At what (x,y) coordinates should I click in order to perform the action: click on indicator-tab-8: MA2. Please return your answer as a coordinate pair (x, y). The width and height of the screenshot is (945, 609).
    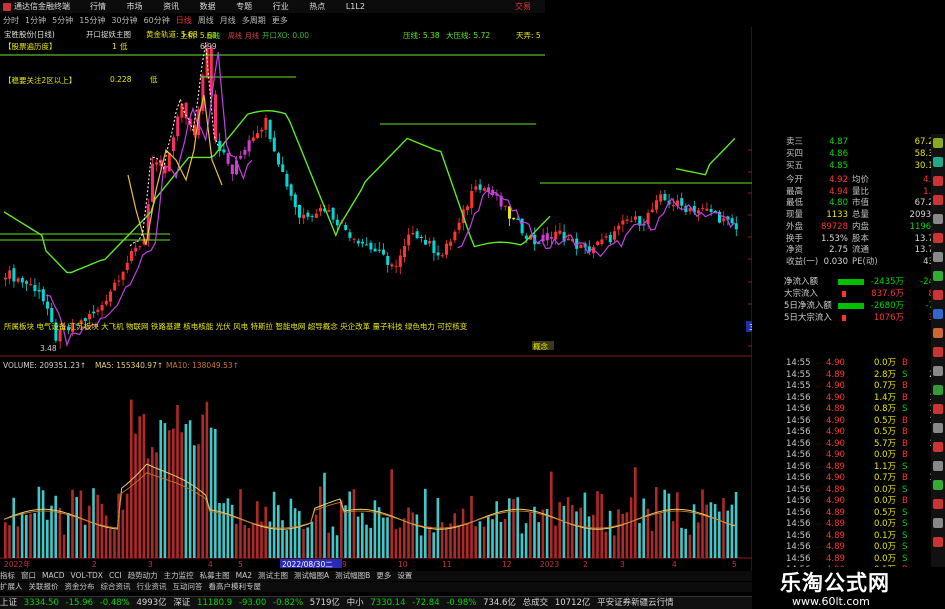
    Looking at the image, I should click on (244, 575).